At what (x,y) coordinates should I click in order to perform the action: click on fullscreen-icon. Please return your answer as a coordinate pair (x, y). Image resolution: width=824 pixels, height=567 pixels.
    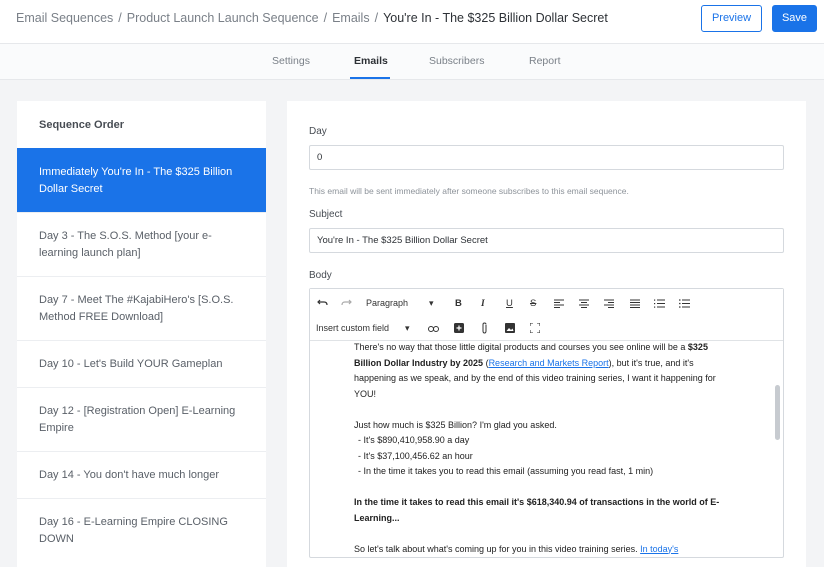
    Looking at the image, I should click on (535, 328).